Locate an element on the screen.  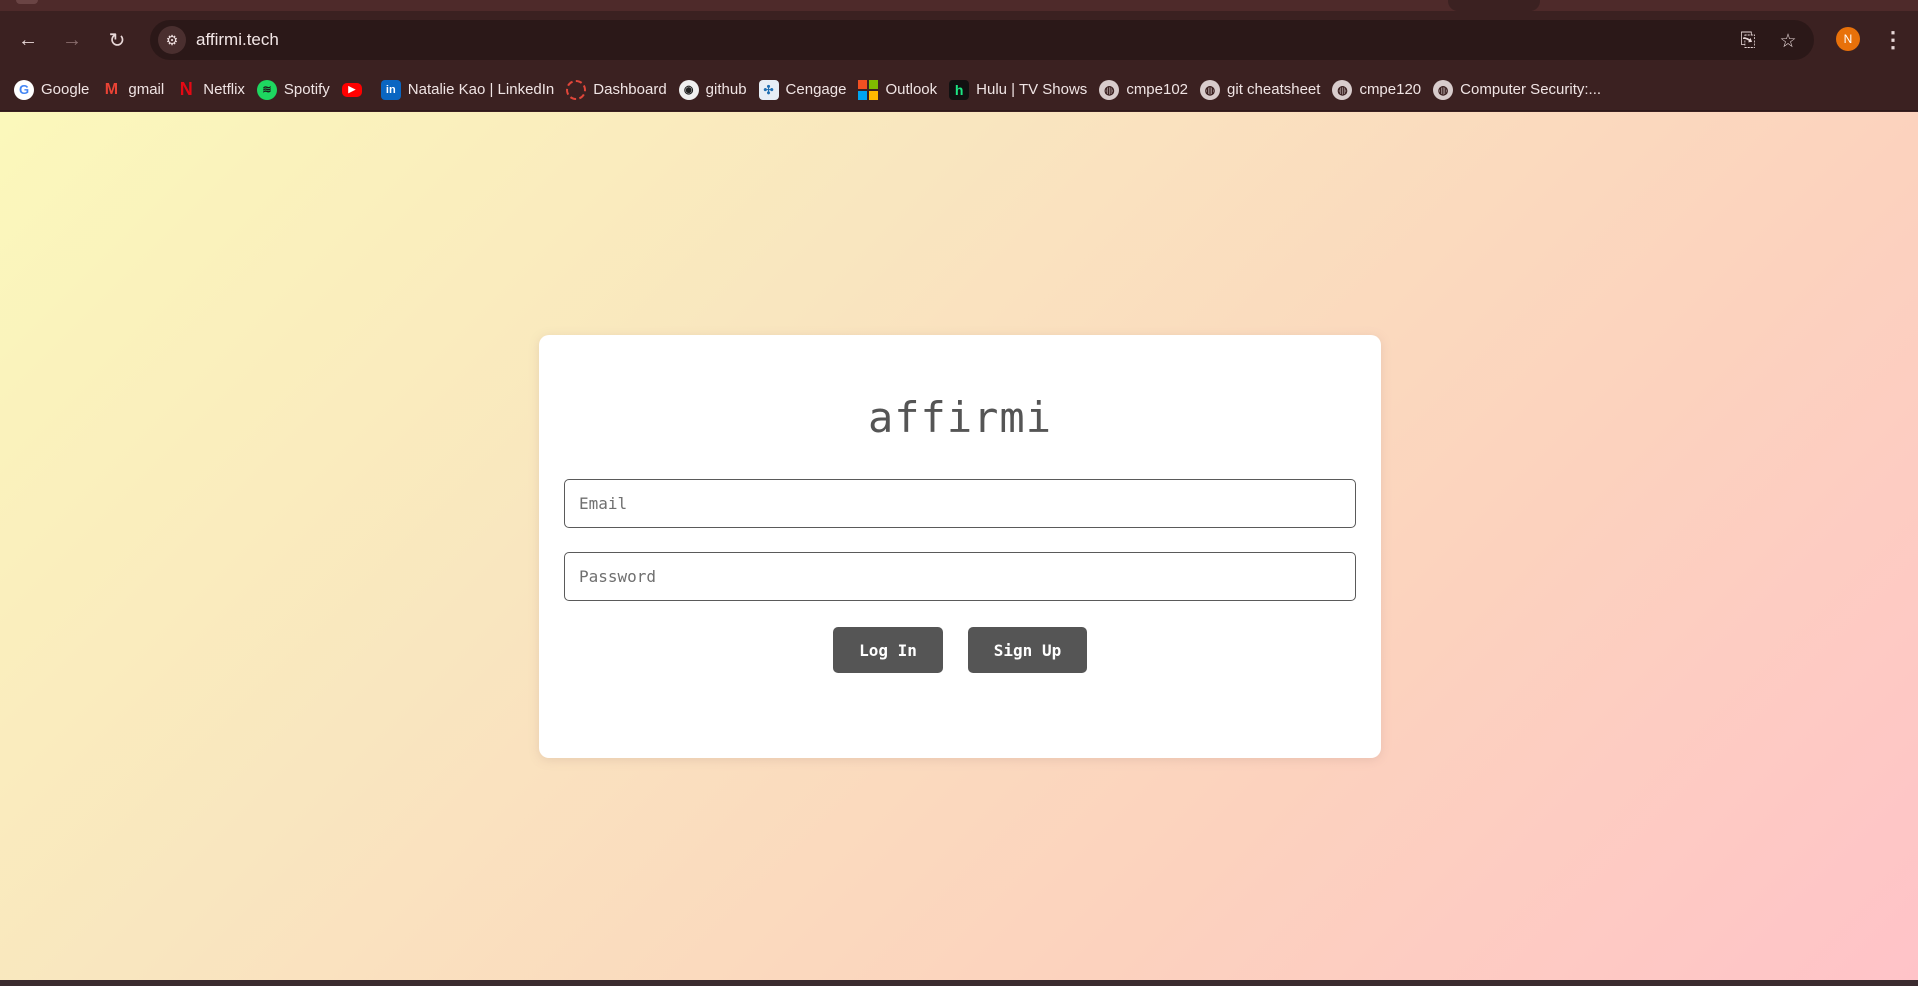
bookmark-label: Hulu | TV Shows is located at coordinates (1032, 89).